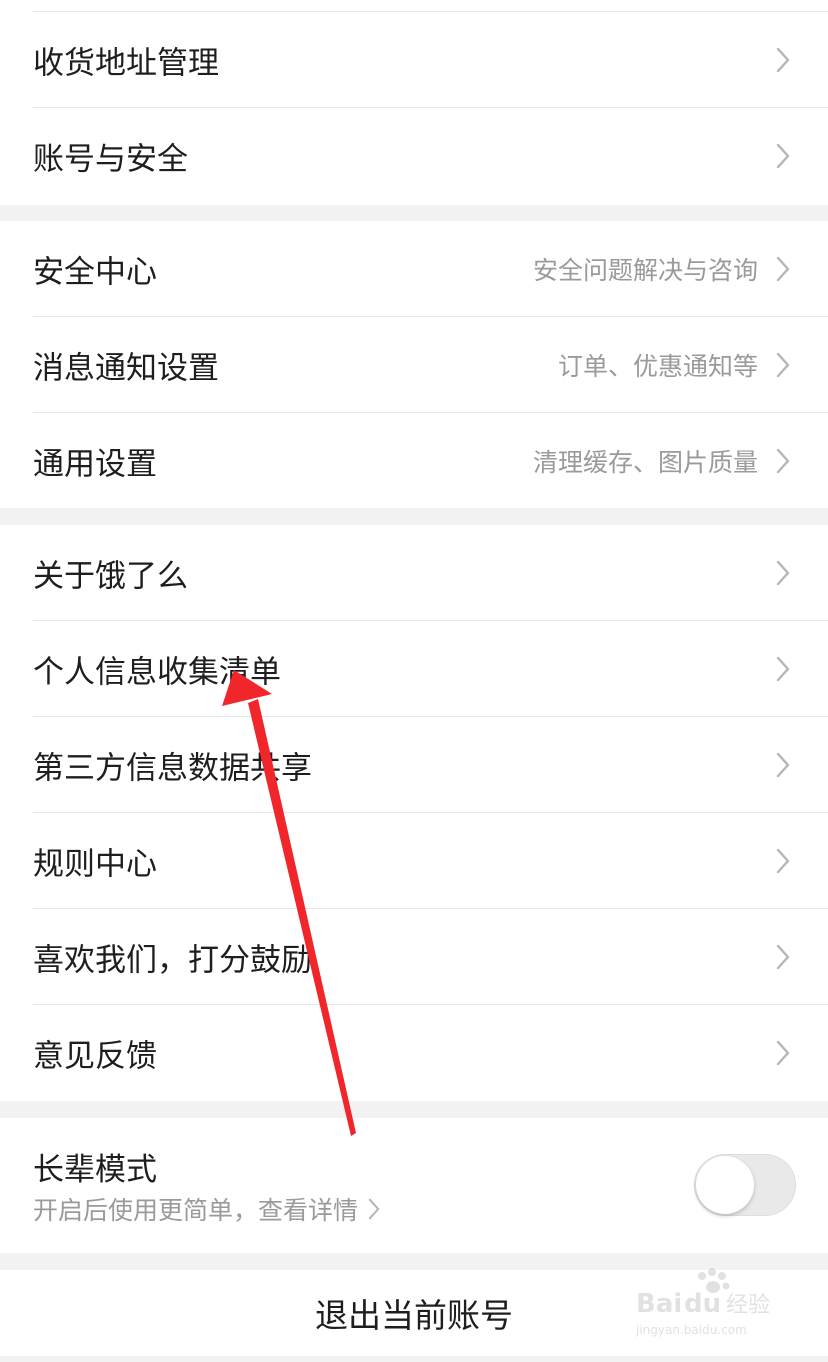 The width and height of the screenshot is (828, 1362). What do you see at coordinates (196, 1210) in the screenshot?
I see `elder-mode-description: 开启后使用更简单，查看详情` at bounding box center [196, 1210].